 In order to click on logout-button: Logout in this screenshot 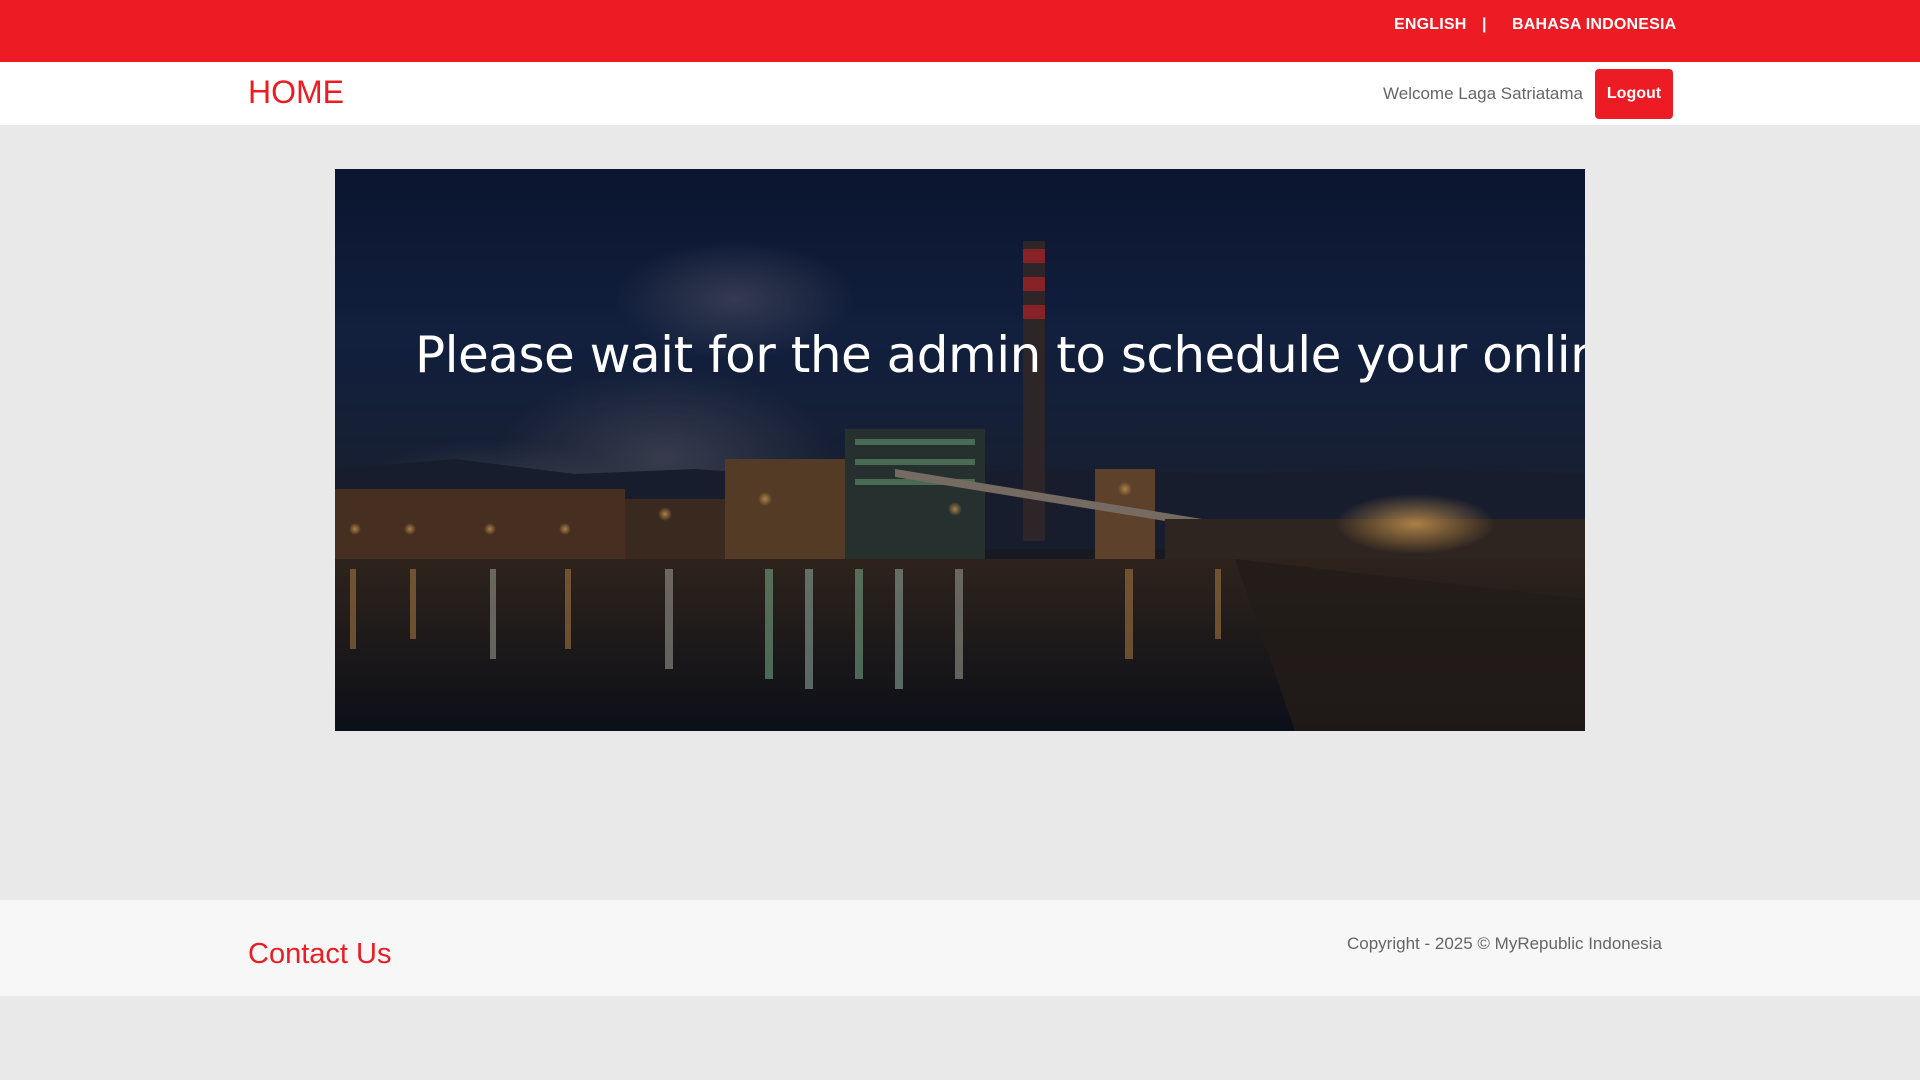, I will do `click(1634, 94)`.